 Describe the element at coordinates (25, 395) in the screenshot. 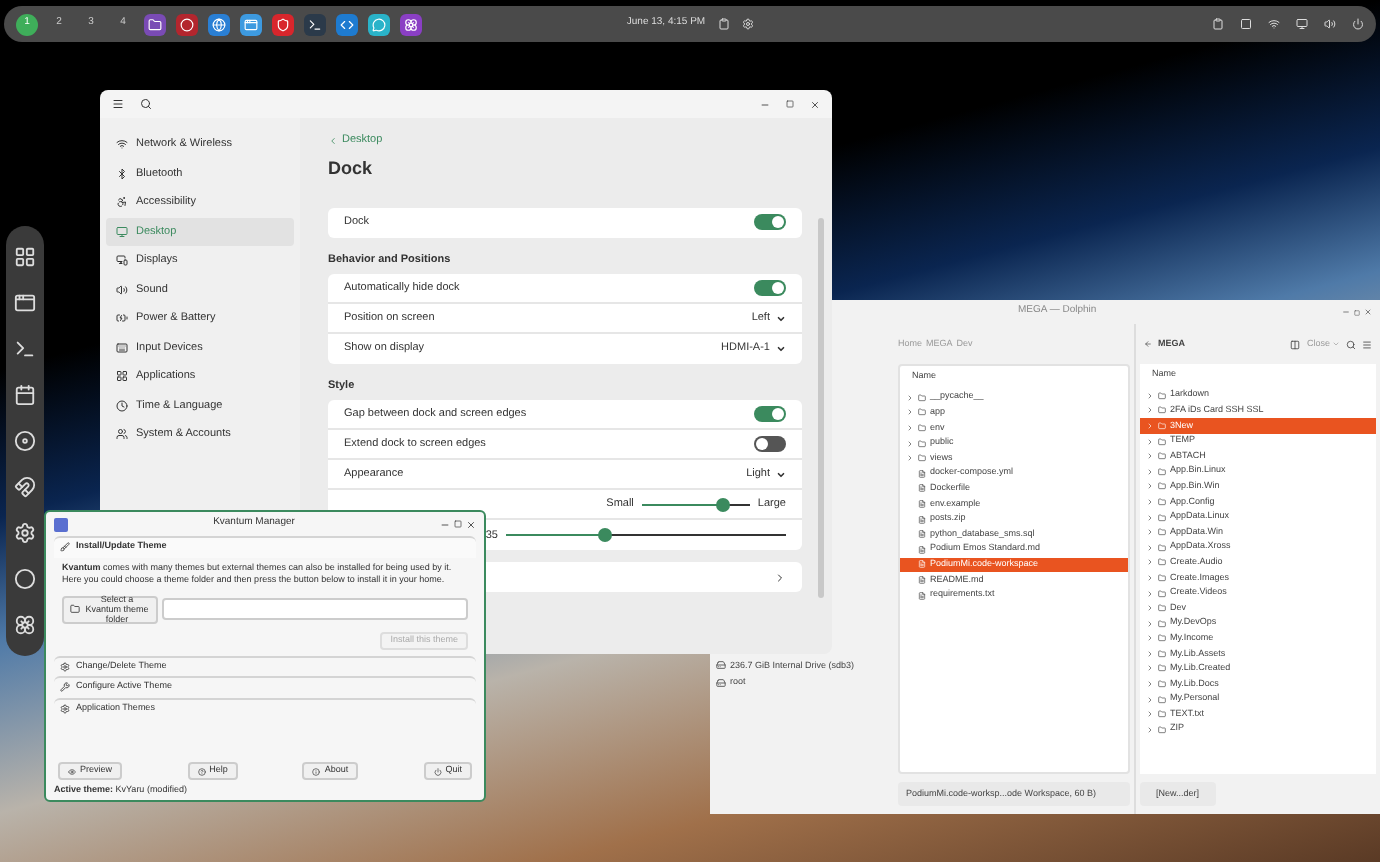

I see `calendar-icon` at that location.